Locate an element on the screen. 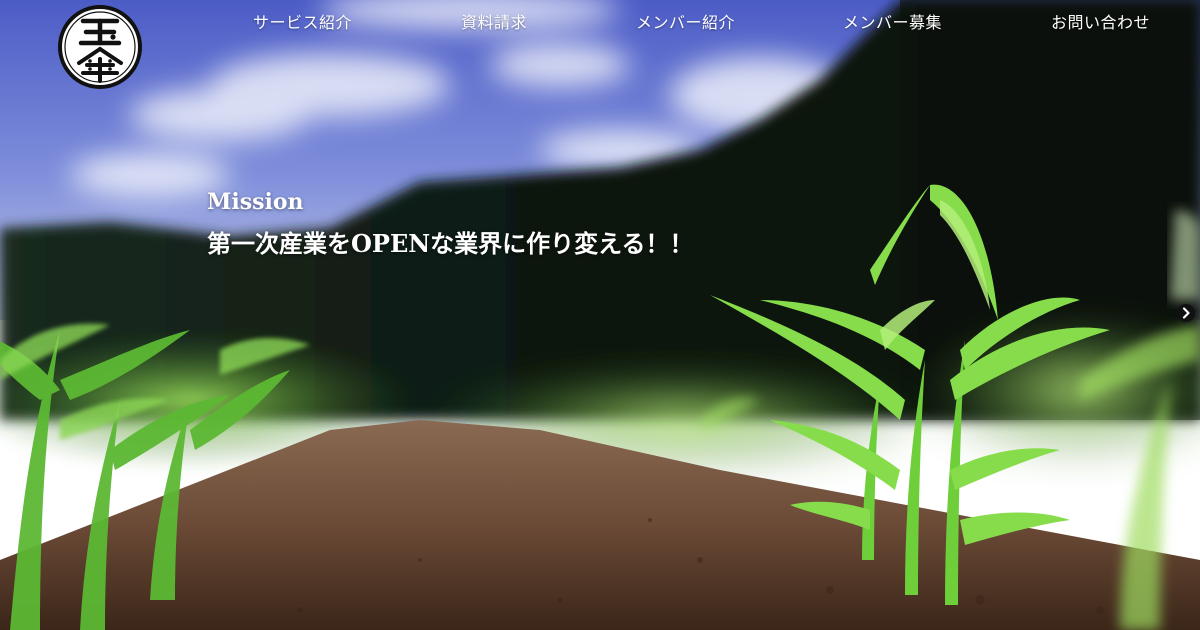 The image size is (1200, 630). mission-statement: 第一次産業をOPENな業界に作り変える！！ is located at coordinates (450, 243).